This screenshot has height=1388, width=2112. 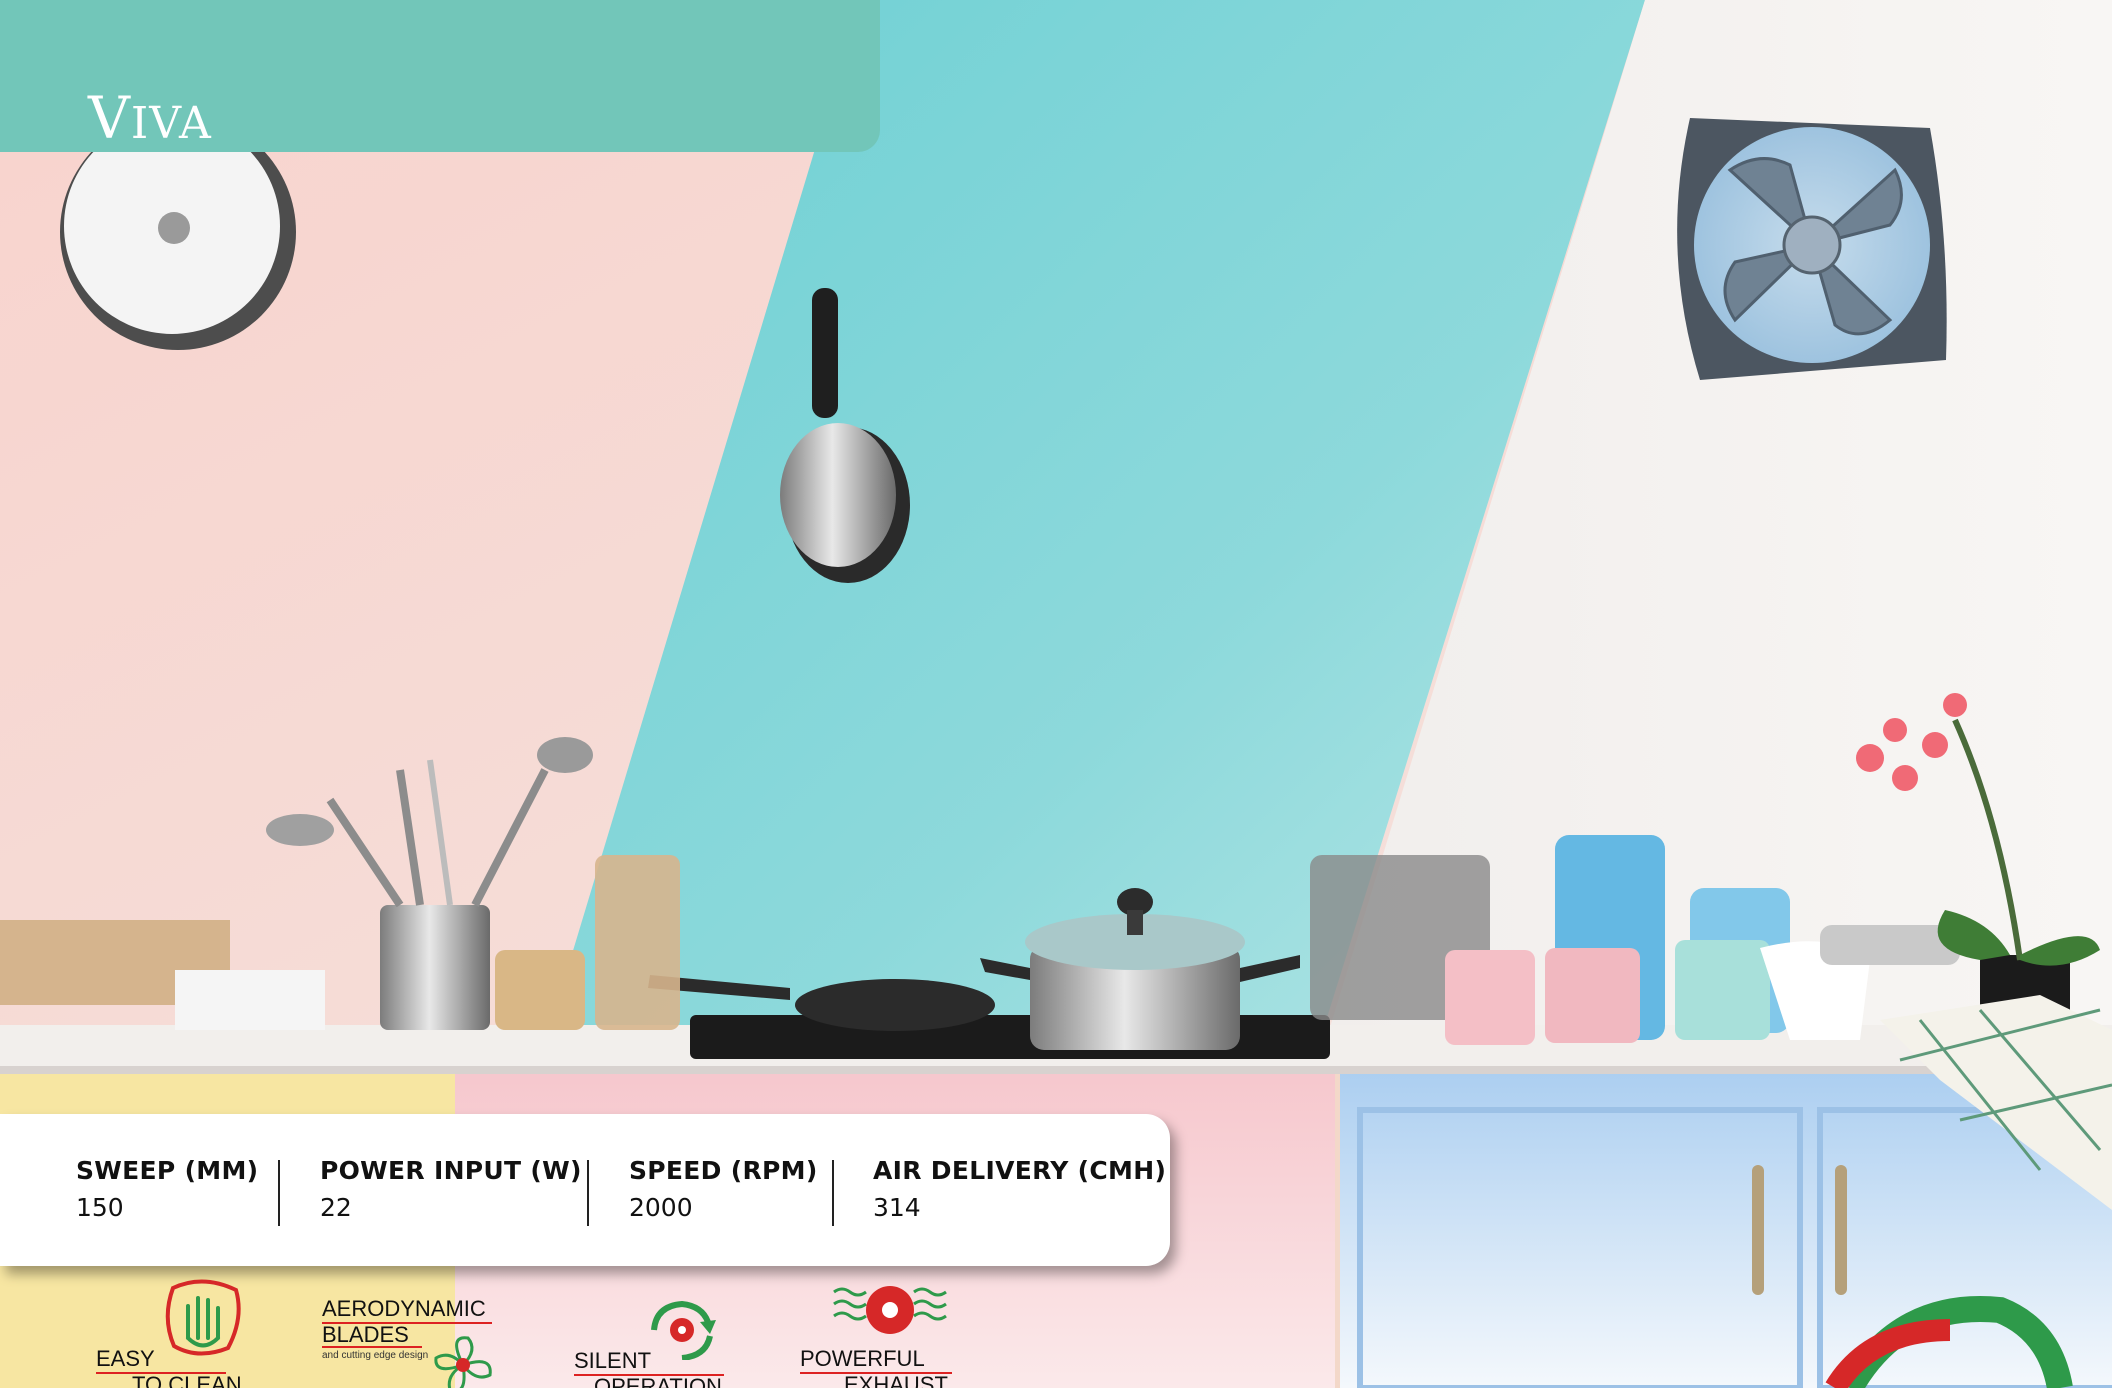 What do you see at coordinates (336, 1207) in the screenshot?
I see `spec-power-value: 22` at bounding box center [336, 1207].